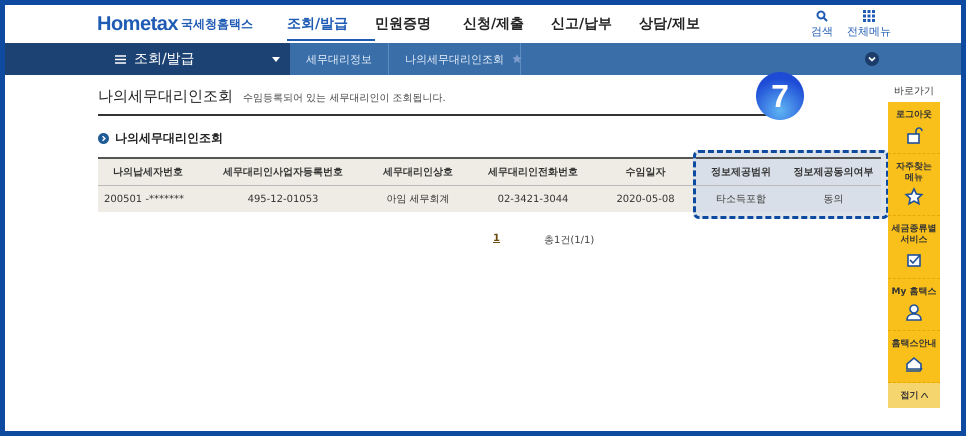 This screenshot has width=966, height=436. What do you see at coordinates (914, 312) in the screenshot?
I see `person-icon` at bounding box center [914, 312].